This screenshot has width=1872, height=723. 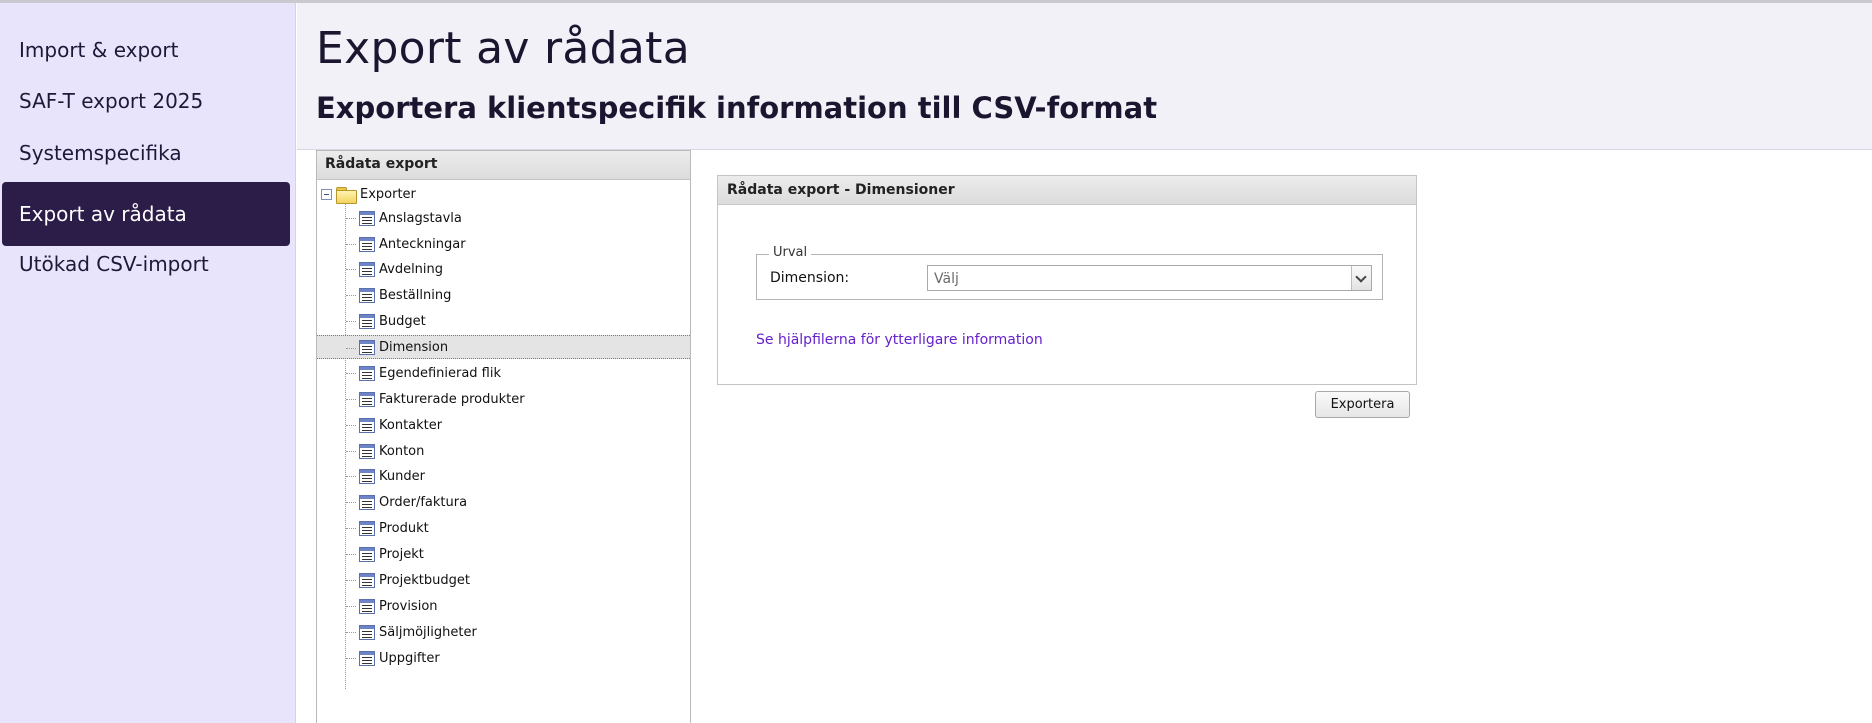 What do you see at coordinates (424, 580) in the screenshot?
I see `tree-item-label: Projektbudget` at bounding box center [424, 580].